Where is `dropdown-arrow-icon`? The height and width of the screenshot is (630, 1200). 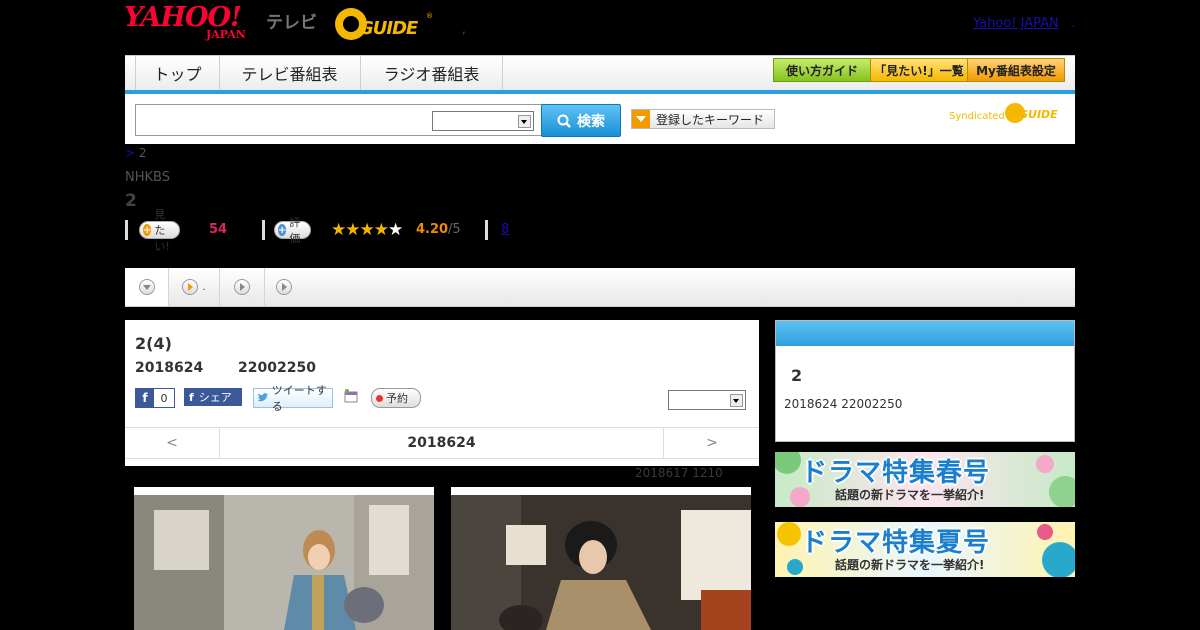 dropdown-arrow-icon is located at coordinates (641, 119).